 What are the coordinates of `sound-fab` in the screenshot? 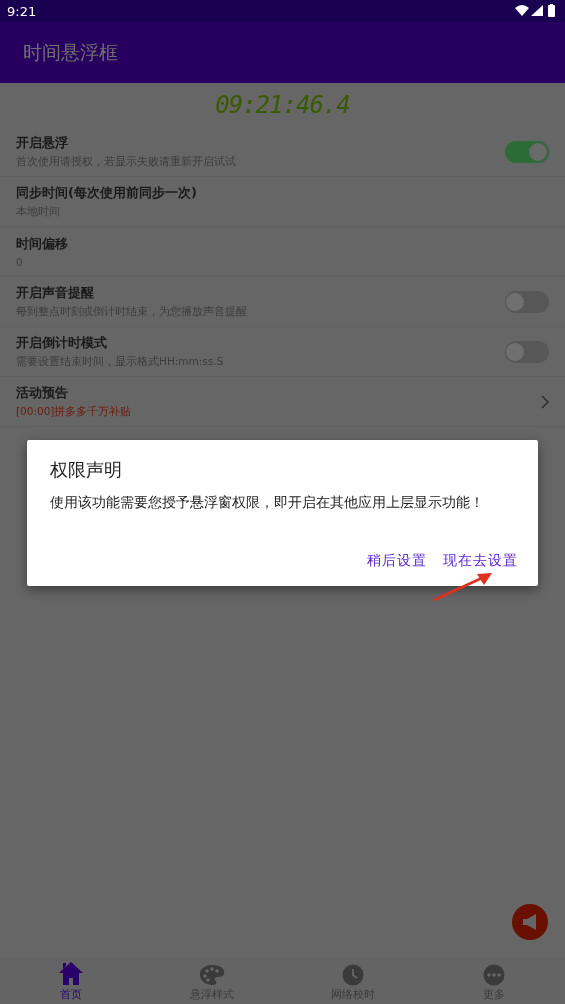 It's located at (530, 922).